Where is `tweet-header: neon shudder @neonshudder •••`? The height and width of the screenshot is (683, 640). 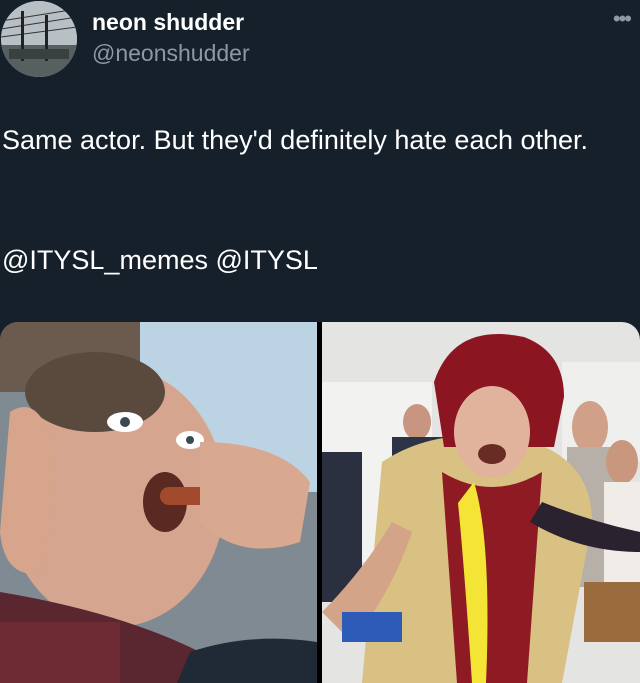 tweet-header: neon shudder @neonshudder ••• is located at coordinates (320, 45).